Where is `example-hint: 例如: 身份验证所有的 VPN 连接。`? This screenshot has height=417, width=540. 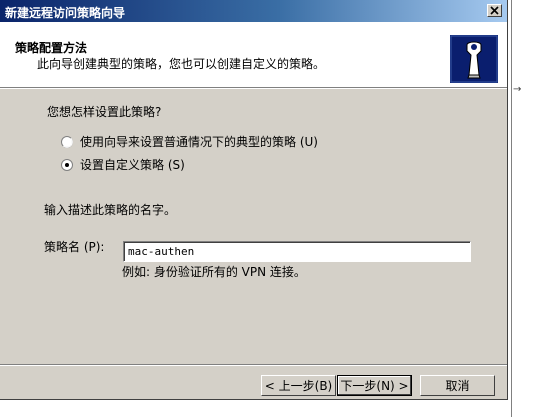 example-hint: 例如: 身份验证所有的 VPN 连接。 is located at coordinates (214, 272).